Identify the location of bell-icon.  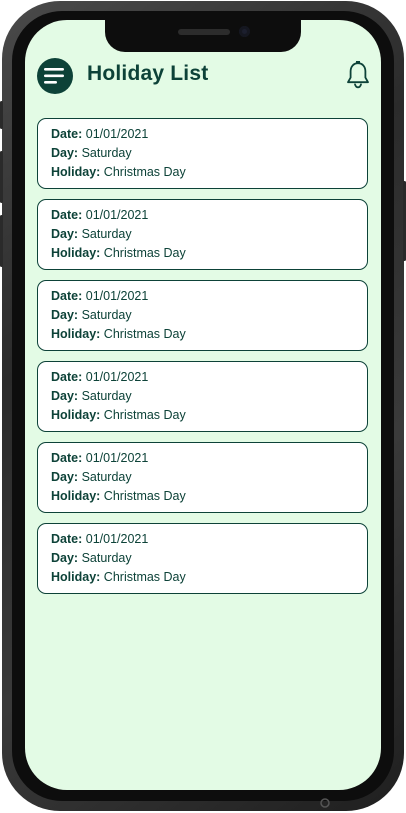
(358, 75).